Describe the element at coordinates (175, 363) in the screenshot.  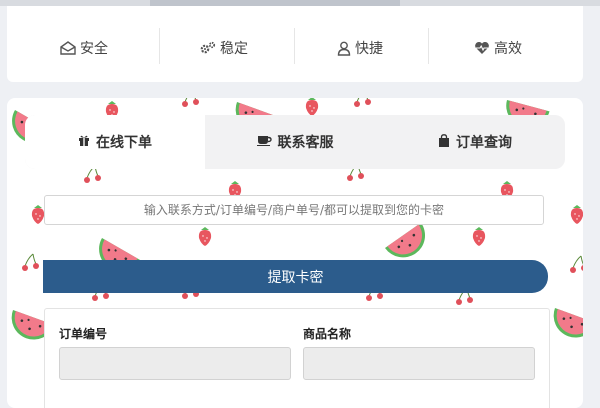
I see `order-number-field` at that location.